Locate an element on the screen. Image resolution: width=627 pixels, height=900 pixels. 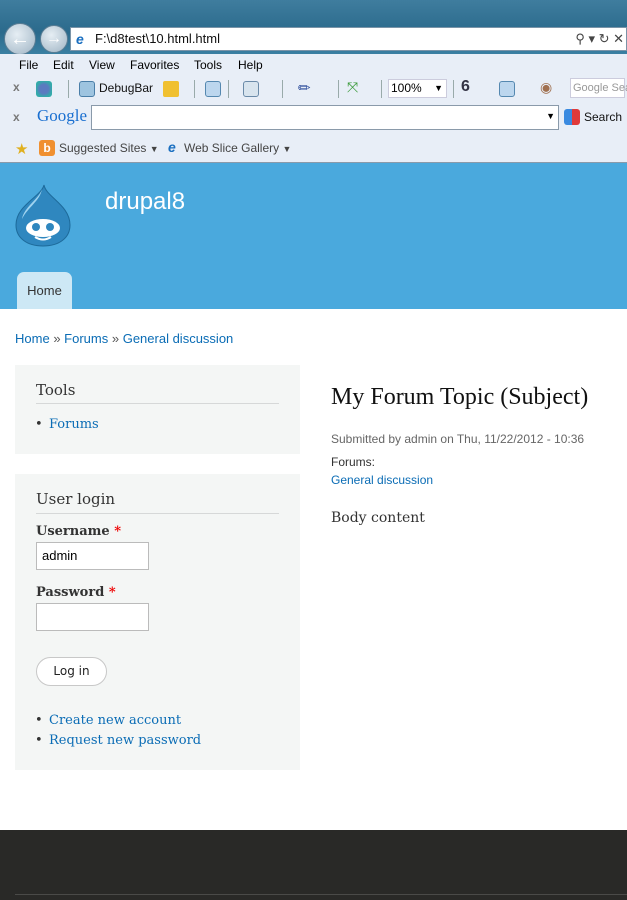
web-slice-gallery-link: Web Slice Gallery ▼ is located at coordinates (237, 148).